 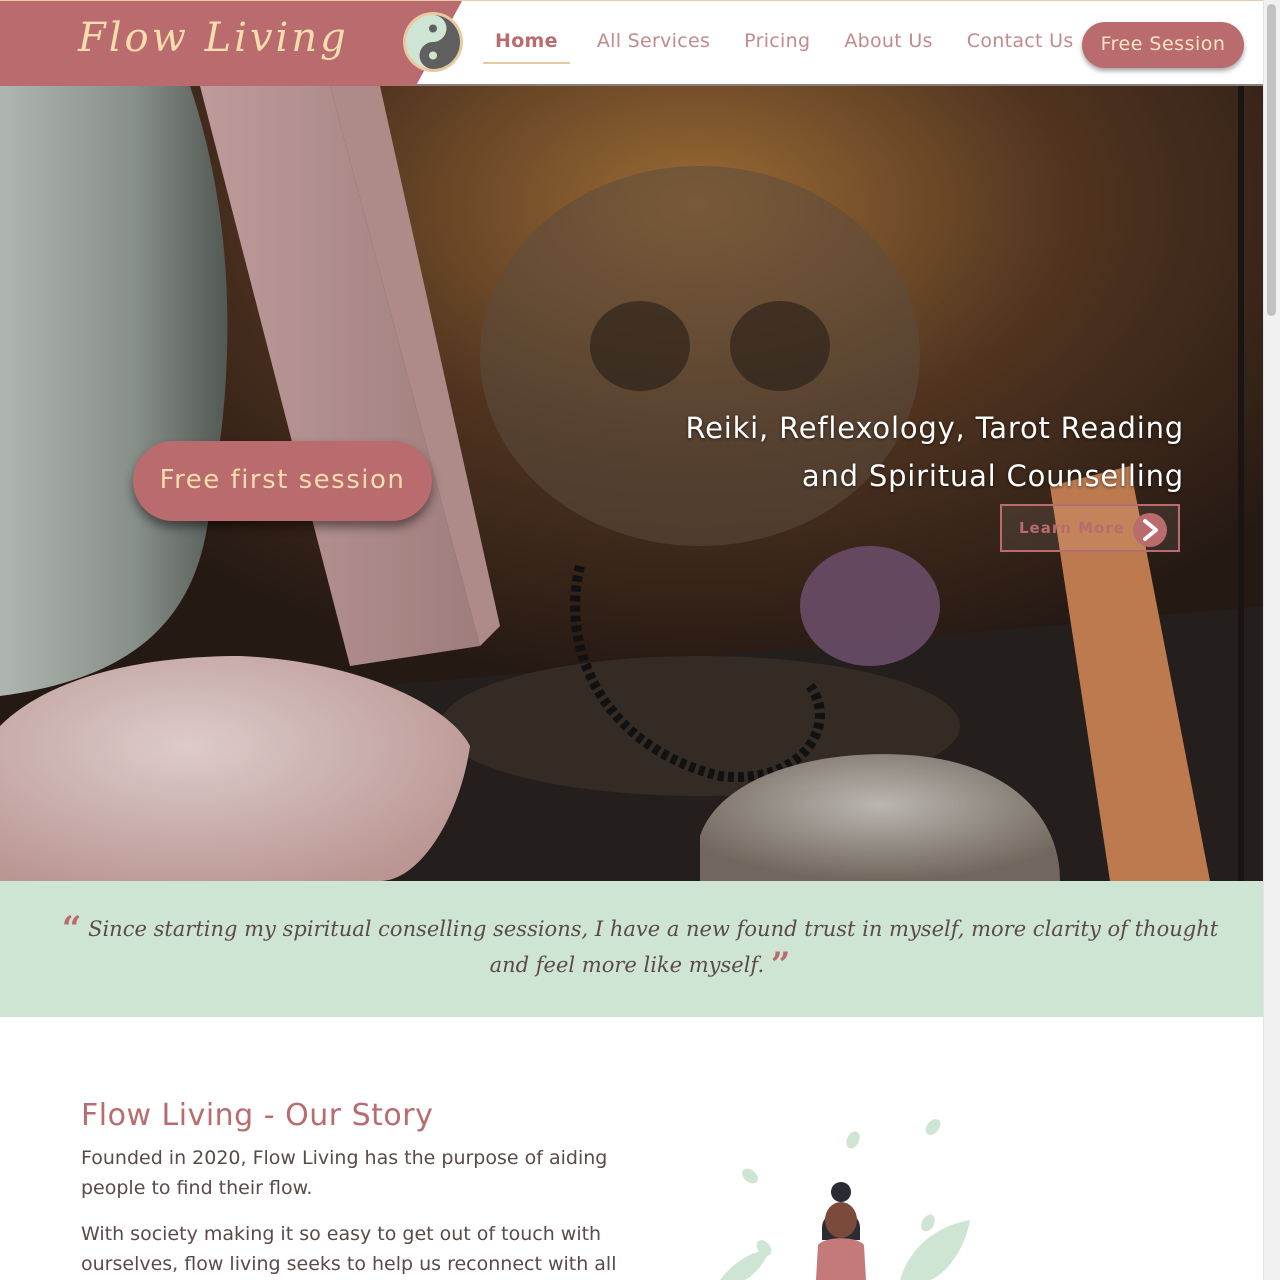 I want to click on nav-all-services: All Services, so click(x=653, y=41).